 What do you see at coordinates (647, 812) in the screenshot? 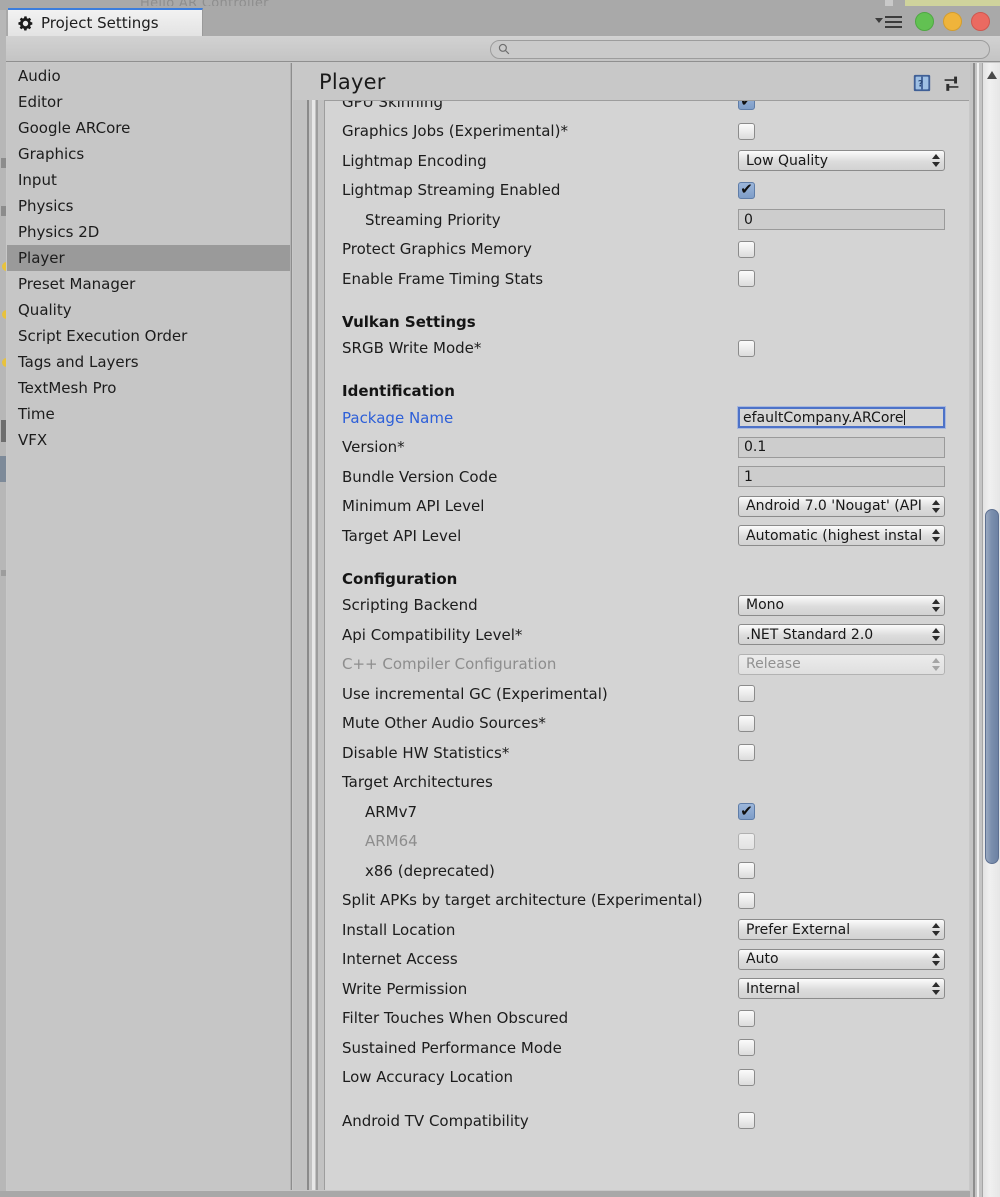
I see `setting-row-armv7: ARMv7 ✔` at bounding box center [647, 812].